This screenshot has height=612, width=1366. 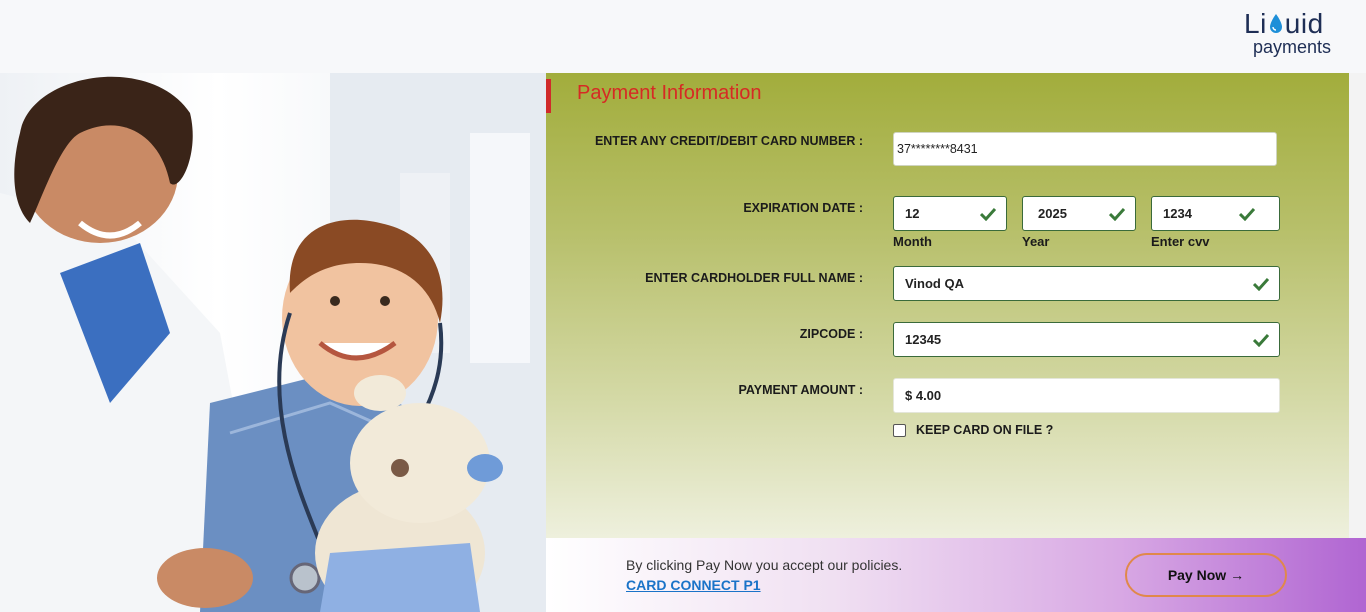 I want to click on zipcode-label: ZIPCODE :, so click(x=831, y=334).